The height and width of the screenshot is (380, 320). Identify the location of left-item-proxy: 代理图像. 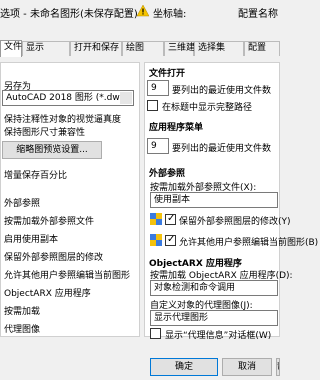
(22, 330).